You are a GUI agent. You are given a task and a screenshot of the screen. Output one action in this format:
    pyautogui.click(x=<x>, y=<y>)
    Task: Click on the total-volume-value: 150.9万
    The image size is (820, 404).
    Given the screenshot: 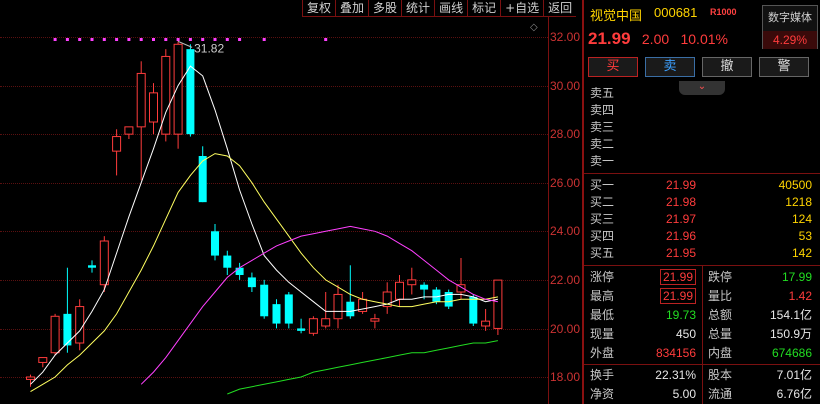 What is the action you would take?
    pyautogui.click(x=790, y=334)
    